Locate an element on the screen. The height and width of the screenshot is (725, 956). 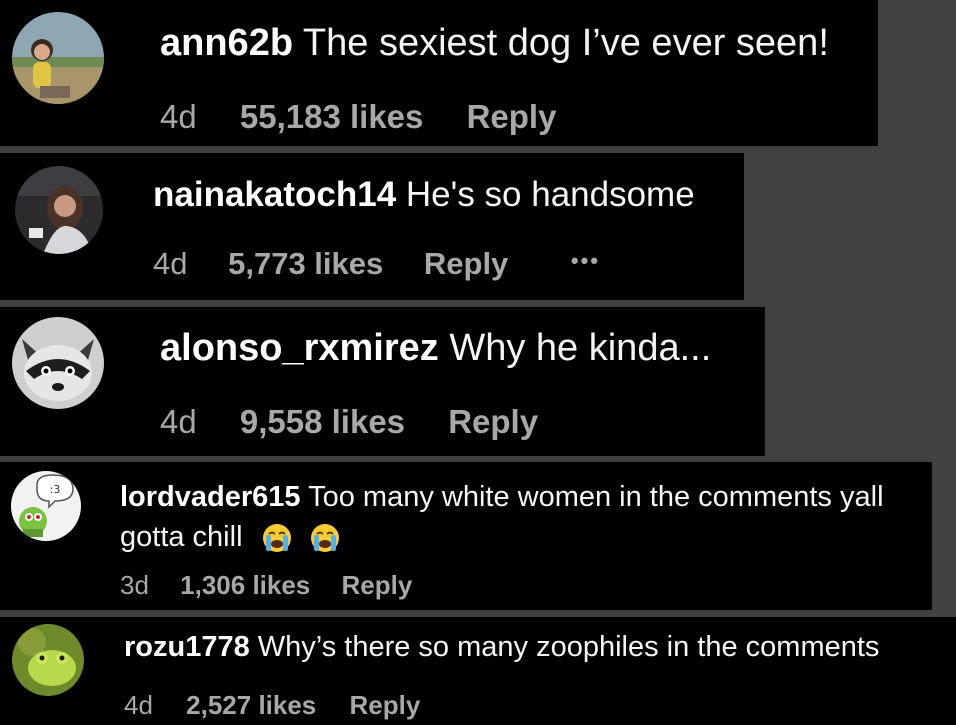
comment-body-line2: gotta chill is located at coordinates (181, 537).